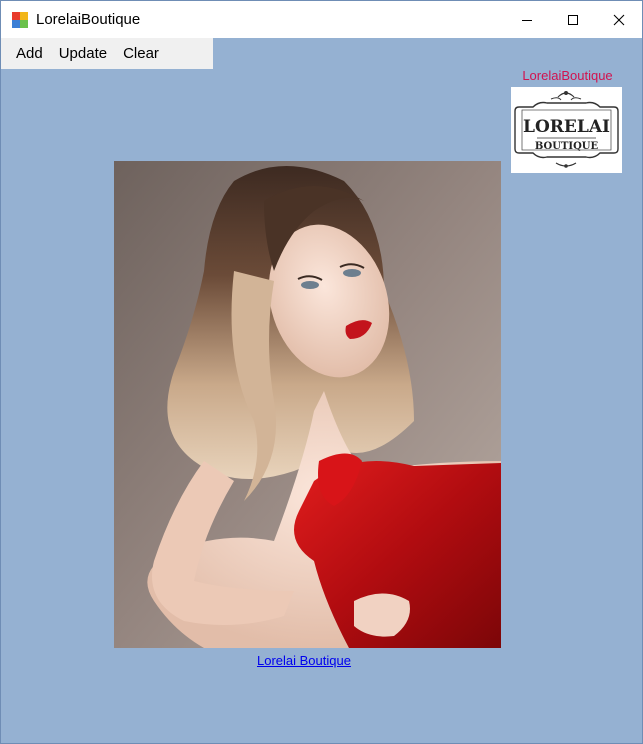 The image size is (643, 744). What do you see at coordinates (567, 75) in the screenshot?
I see `brand-label: LorelaiBoutique` at bounding box center [567, 75].